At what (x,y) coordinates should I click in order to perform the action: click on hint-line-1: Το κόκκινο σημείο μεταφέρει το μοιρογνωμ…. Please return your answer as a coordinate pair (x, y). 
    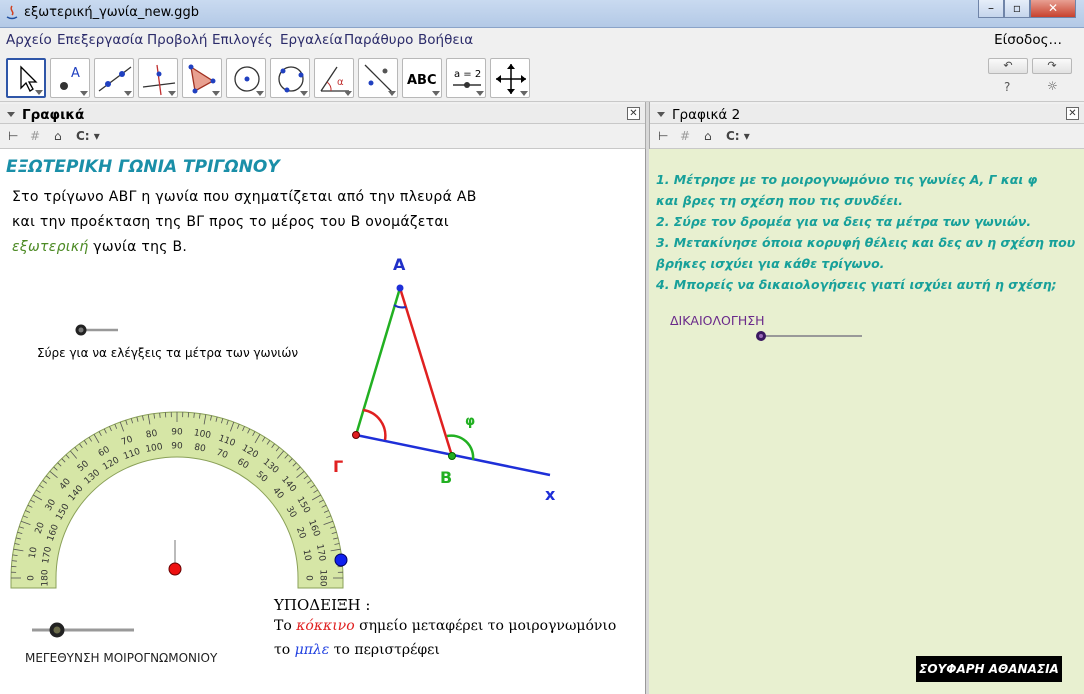
    Looking at the image, I should click on (445, 626).